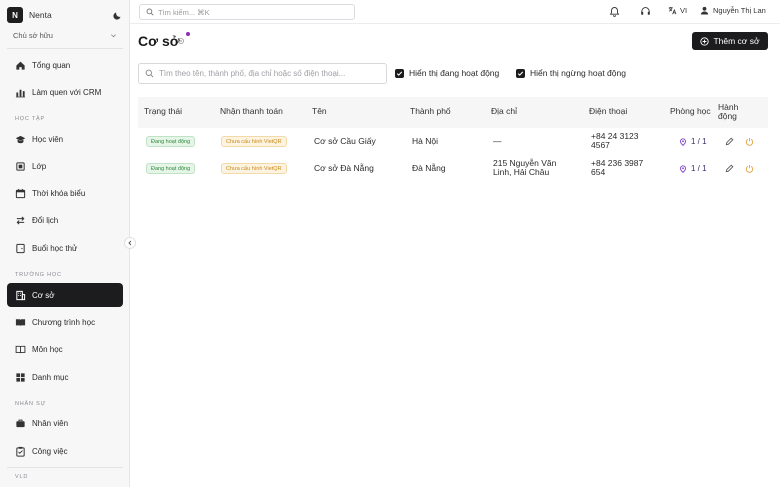  What do you see at coordinates (20, 248) in the screenshot?
I see `door-icon` at bounding box center [20, 248].